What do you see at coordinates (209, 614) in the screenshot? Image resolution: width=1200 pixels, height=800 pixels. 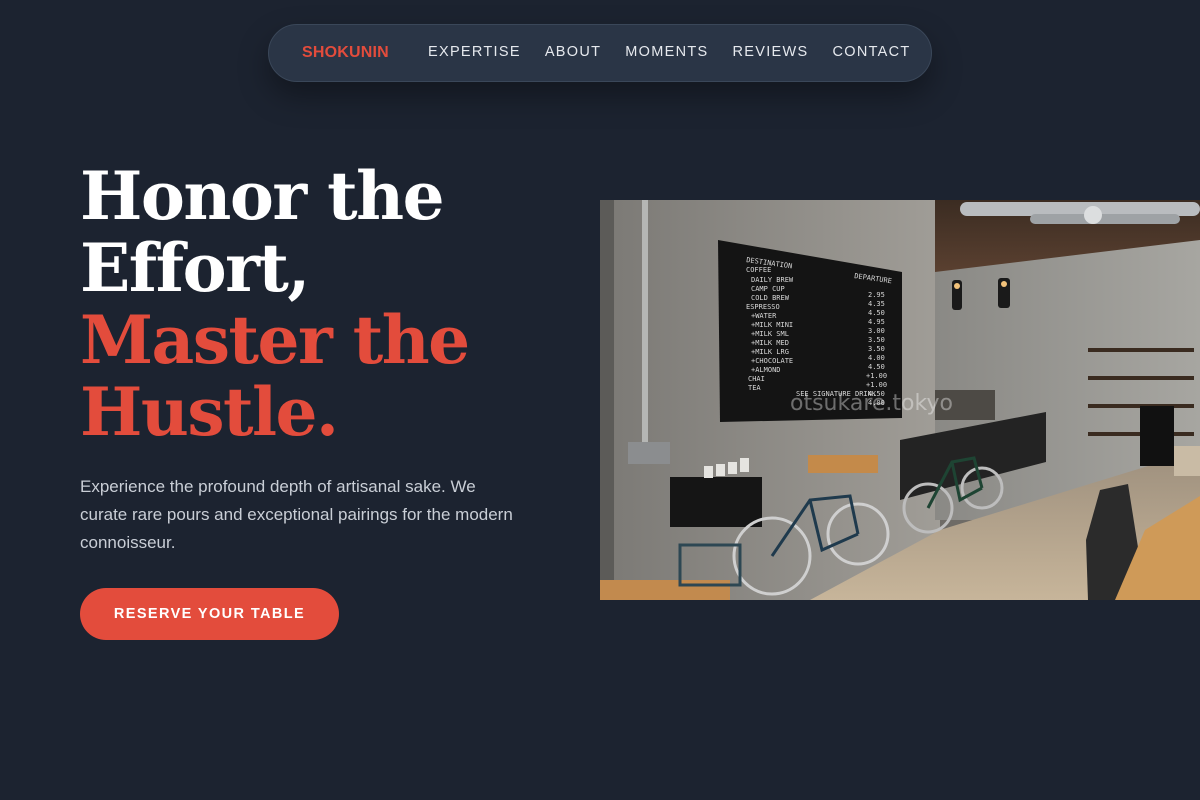 I see `reserve-table-button: RESERVE YOUR TABLE` at bounding box center [209, 614].